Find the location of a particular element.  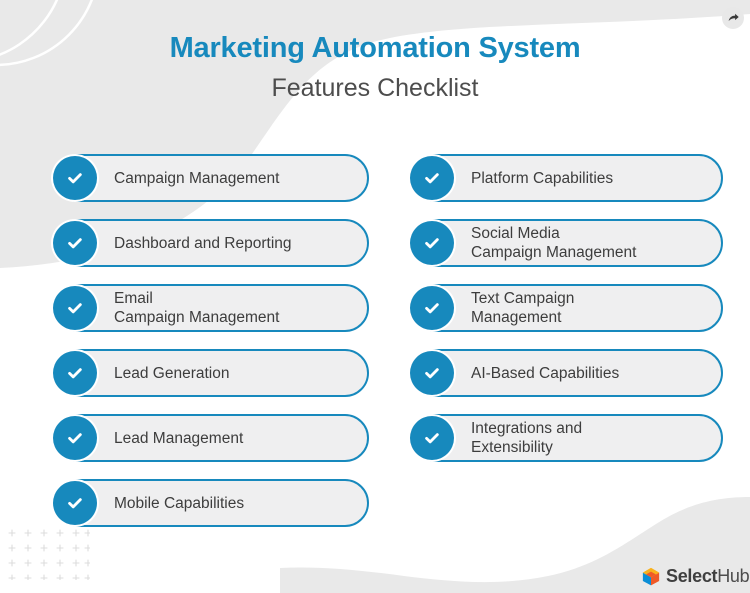

checklist-item: Email Campaign Management is located at coordinates (211, 308).